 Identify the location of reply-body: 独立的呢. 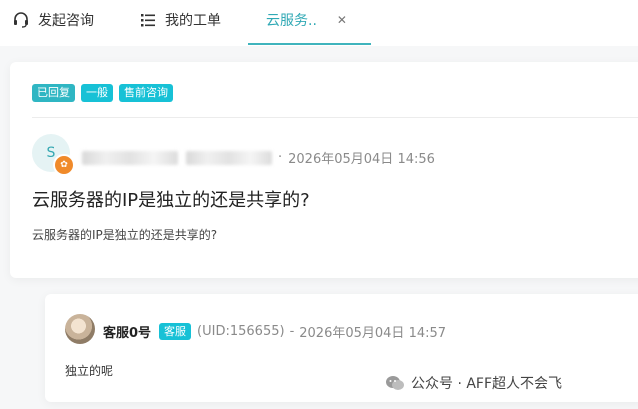
(89, 371).